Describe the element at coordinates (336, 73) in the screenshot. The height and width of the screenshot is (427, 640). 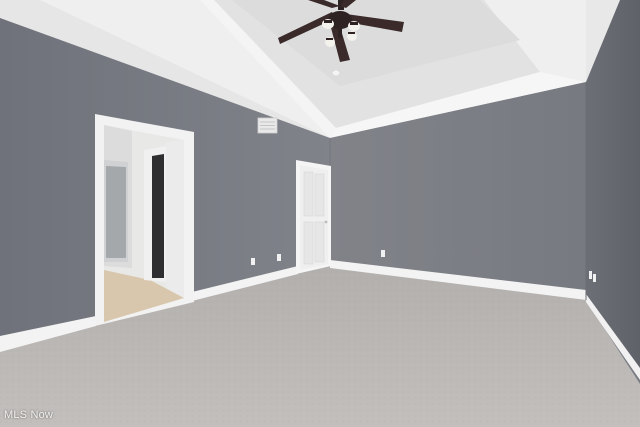
I see `smoke-detector-icon` at that location.